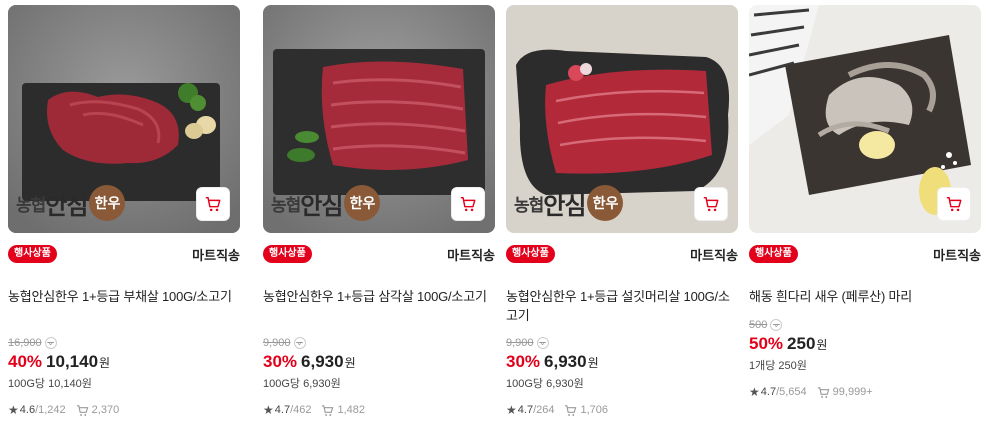 Image resolution: width=984 pixels, height=429 pixels. What do you see at coordinates (793, 392) in the screenshot?
I see `review-count: 5,654` at bounding box center [793, 392].